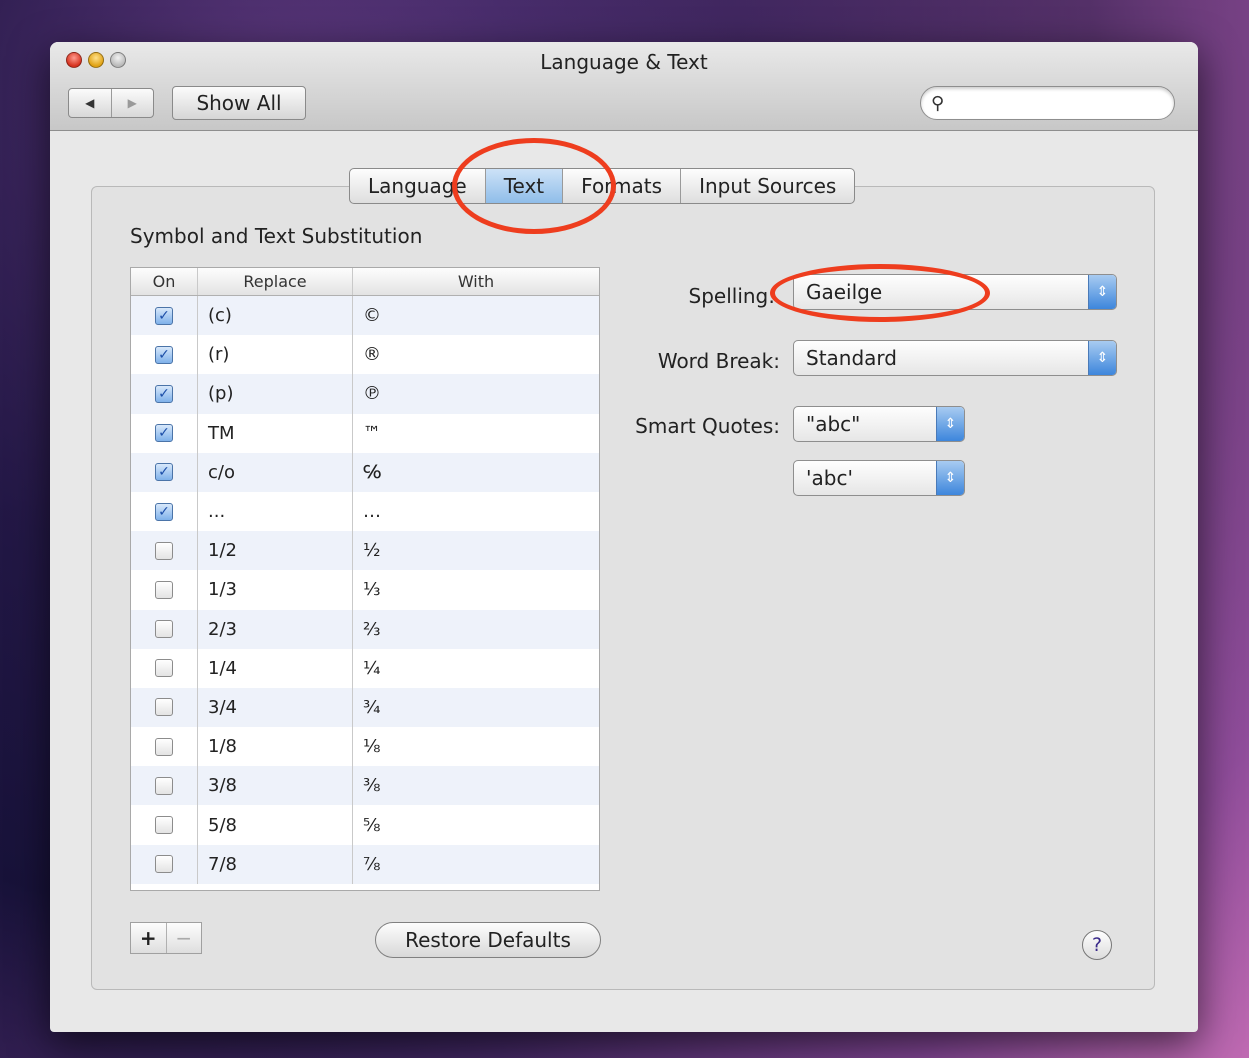 The height and width of the screenshot is (1058, 1249). Describe the element at coordinates (275, 472) in the screenshot. I see `replace-cell: c/o` at that location.